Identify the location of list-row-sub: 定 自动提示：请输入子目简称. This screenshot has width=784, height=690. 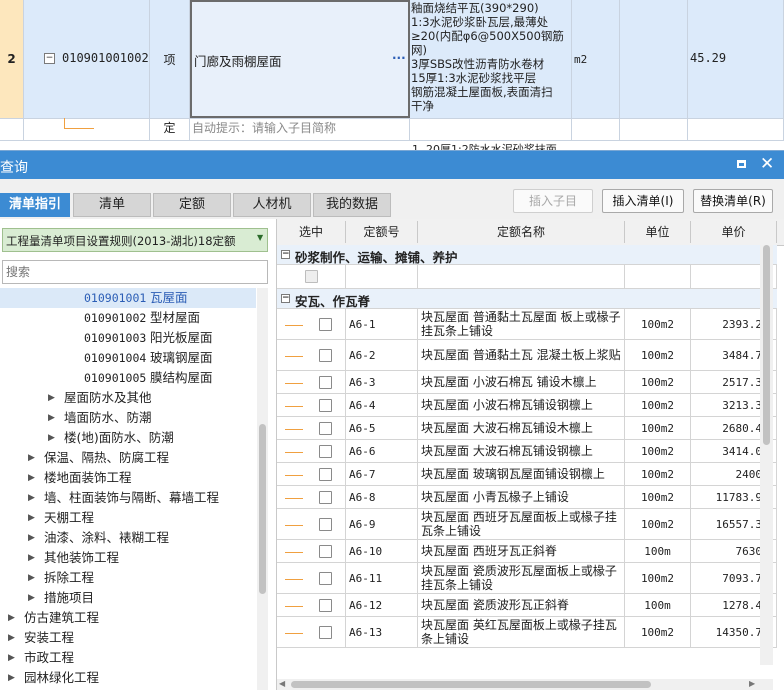
(392, 129).